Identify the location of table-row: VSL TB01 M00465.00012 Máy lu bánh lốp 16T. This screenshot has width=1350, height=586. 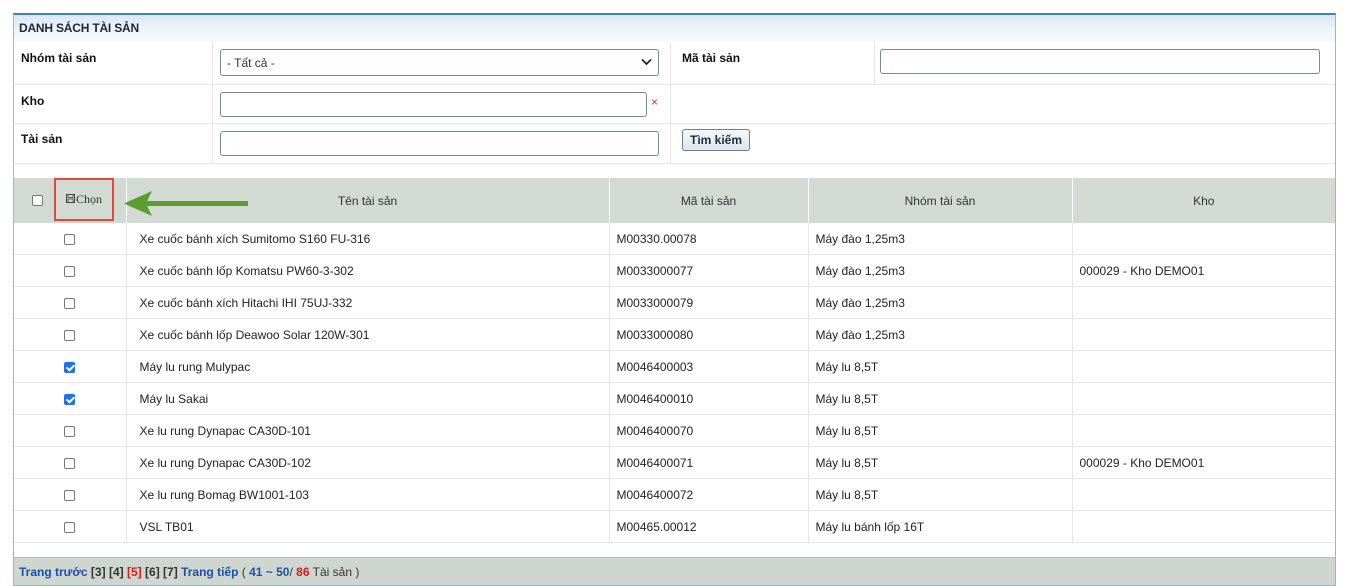
(674, 526).